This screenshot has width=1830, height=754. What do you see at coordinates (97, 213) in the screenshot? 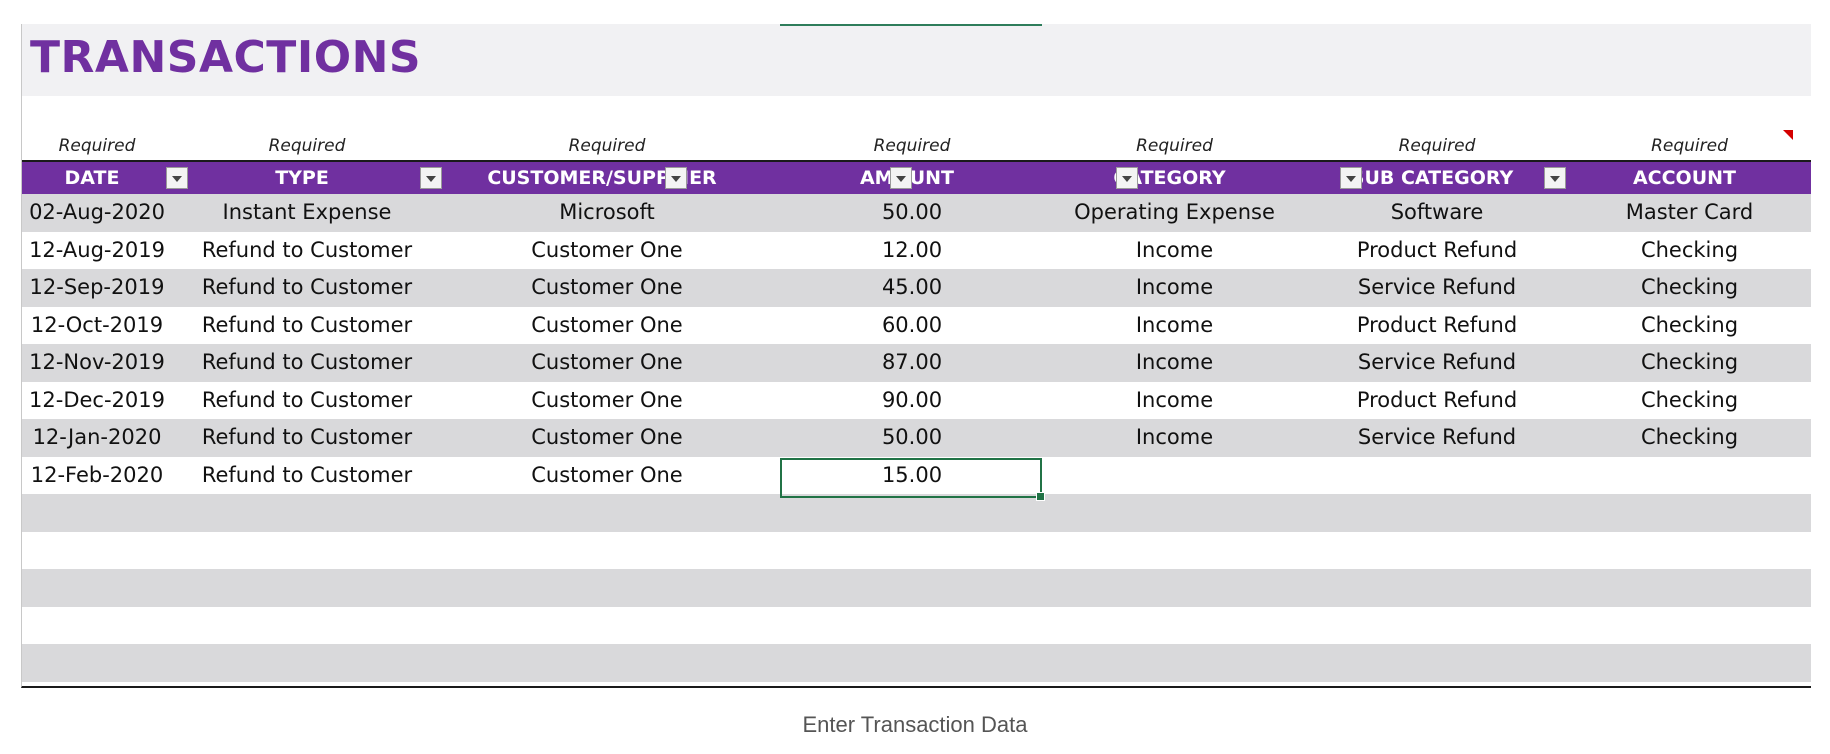
I see `cell-date: 02-Aug-2020` at bounding box center [97, 213].